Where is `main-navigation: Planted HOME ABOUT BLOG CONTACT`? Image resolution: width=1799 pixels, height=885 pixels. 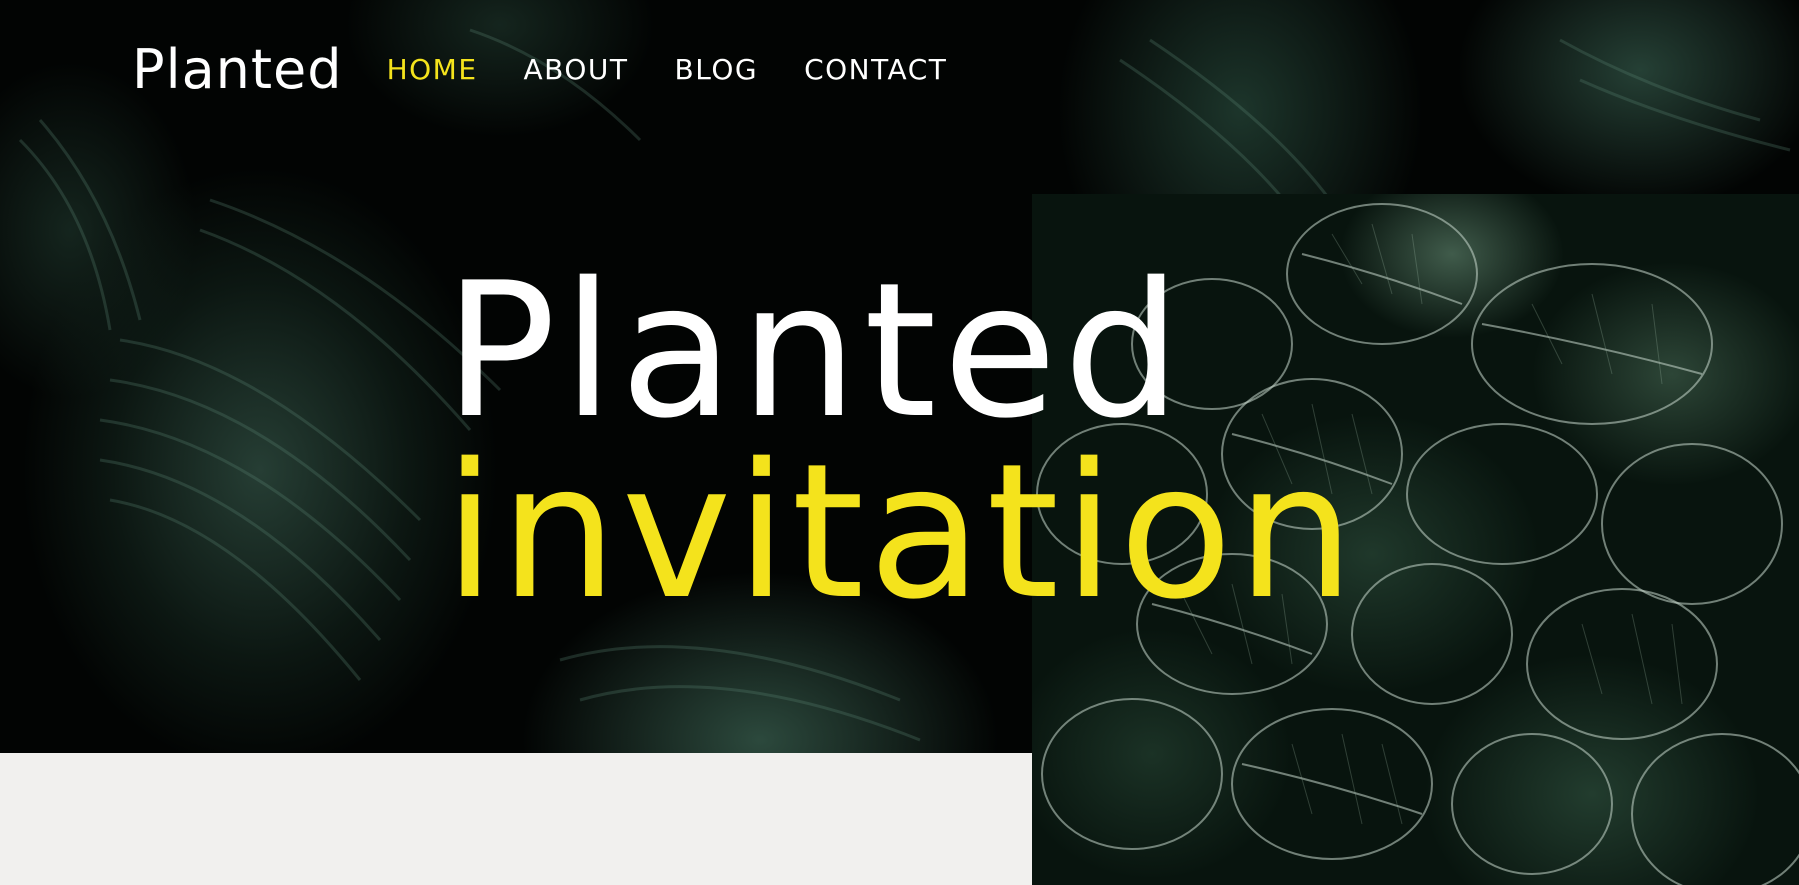 main-navigation: Planted HOME ABOUT BLOG CONTACT is located at coordinates (562, 70).